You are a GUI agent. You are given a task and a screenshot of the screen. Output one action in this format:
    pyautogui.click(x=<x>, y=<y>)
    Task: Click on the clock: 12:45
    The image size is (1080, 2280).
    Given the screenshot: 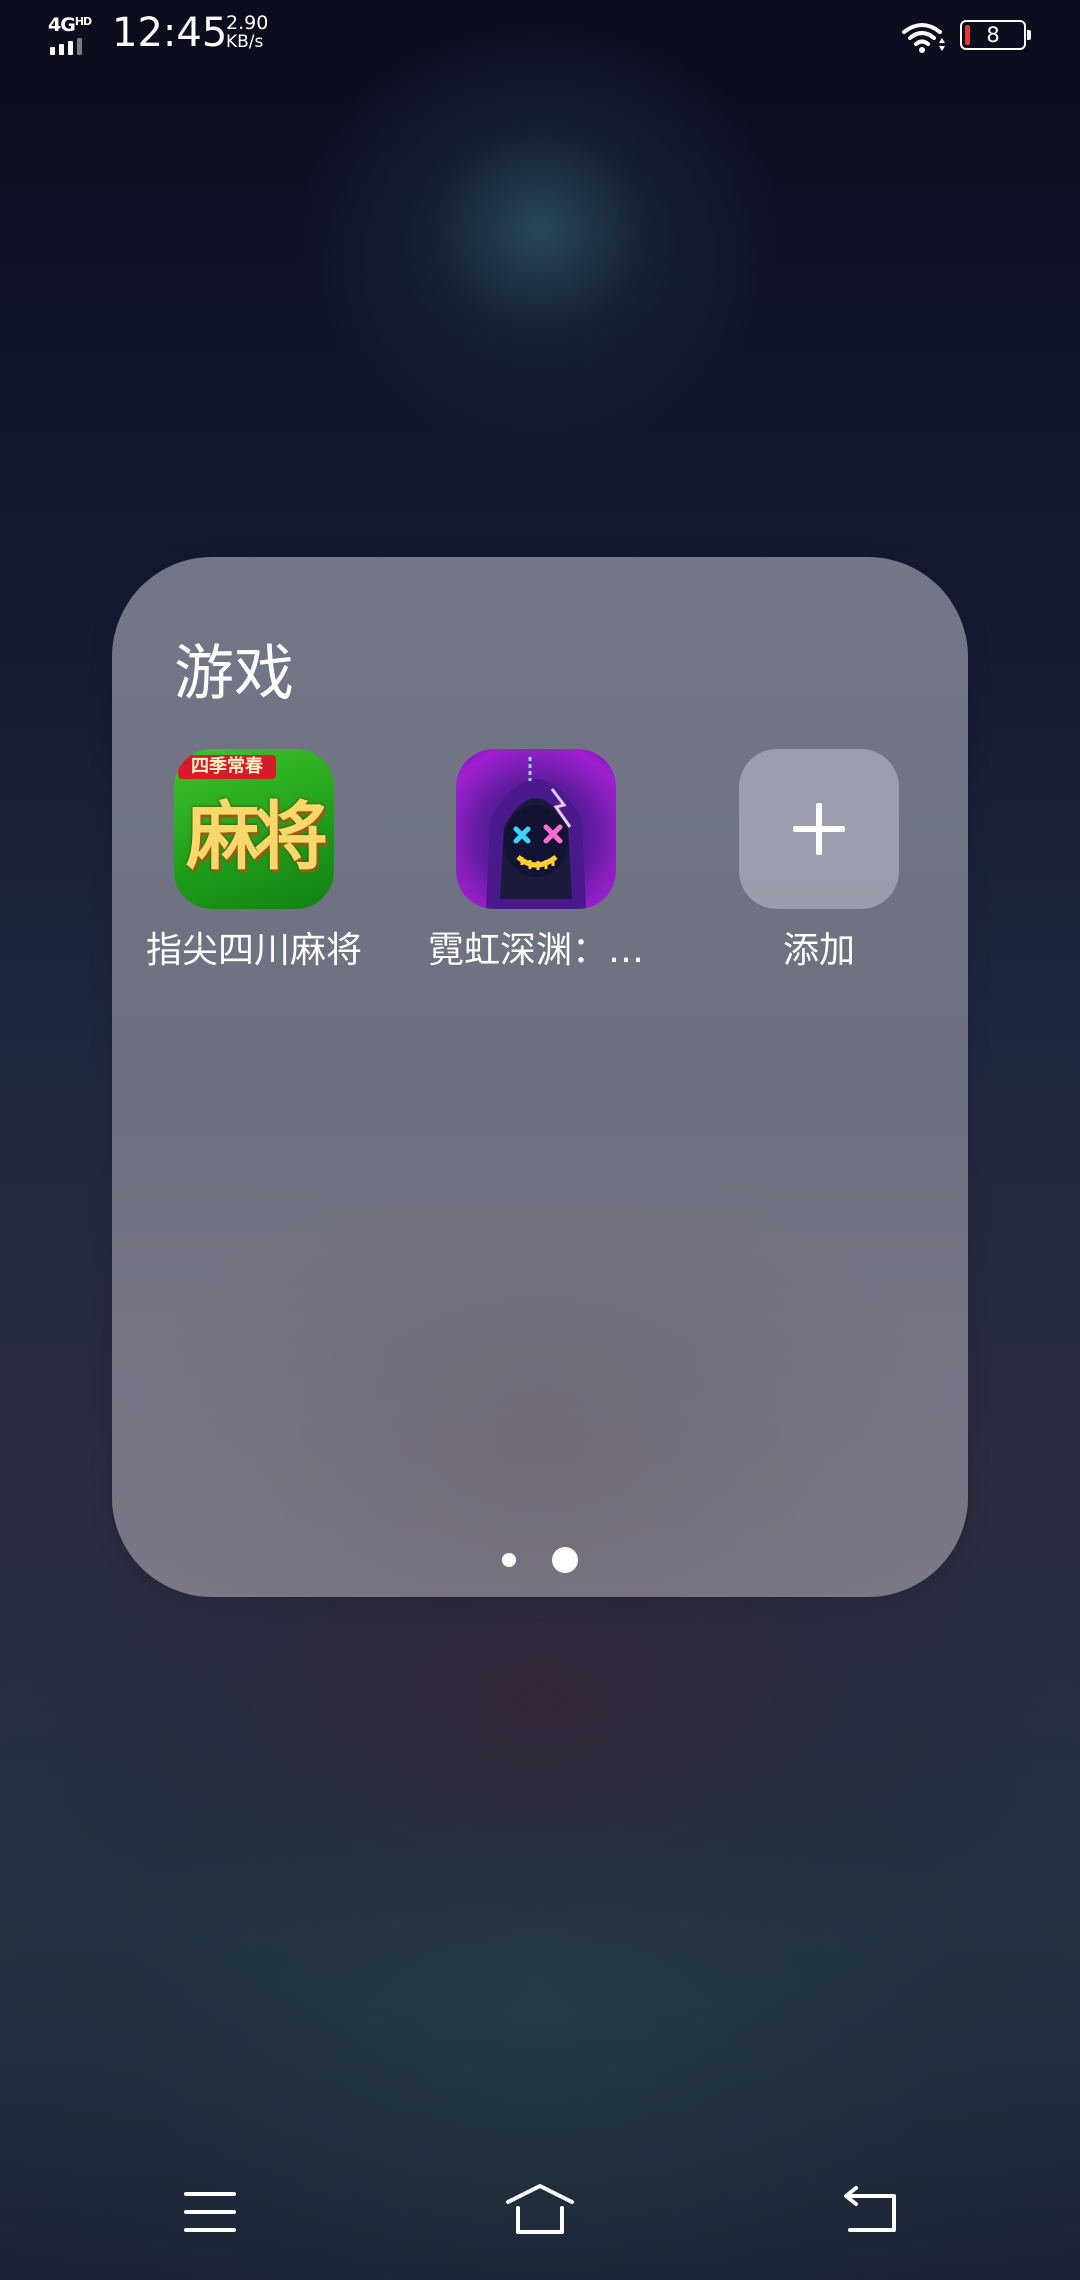 What is the action you would take?
    pyautogui.click(x=170, y=33)
    